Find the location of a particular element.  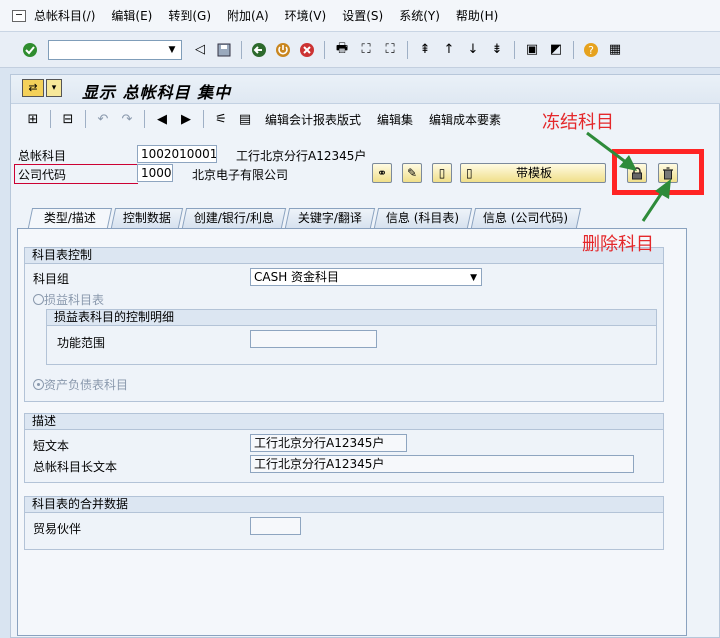

new-session-icon: ▣ is located at coordinates (532, 50).